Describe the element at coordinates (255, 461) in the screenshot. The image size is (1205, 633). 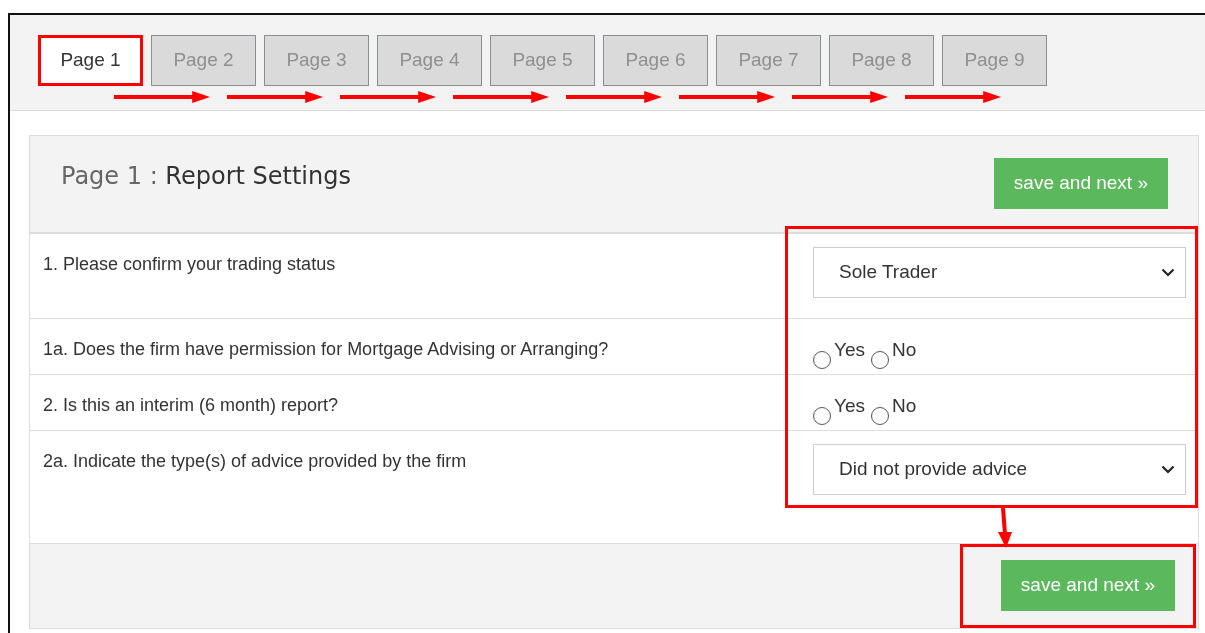
I see `question-text: 2a. Indicate the type(s) of advice provided by the firm` at that location.